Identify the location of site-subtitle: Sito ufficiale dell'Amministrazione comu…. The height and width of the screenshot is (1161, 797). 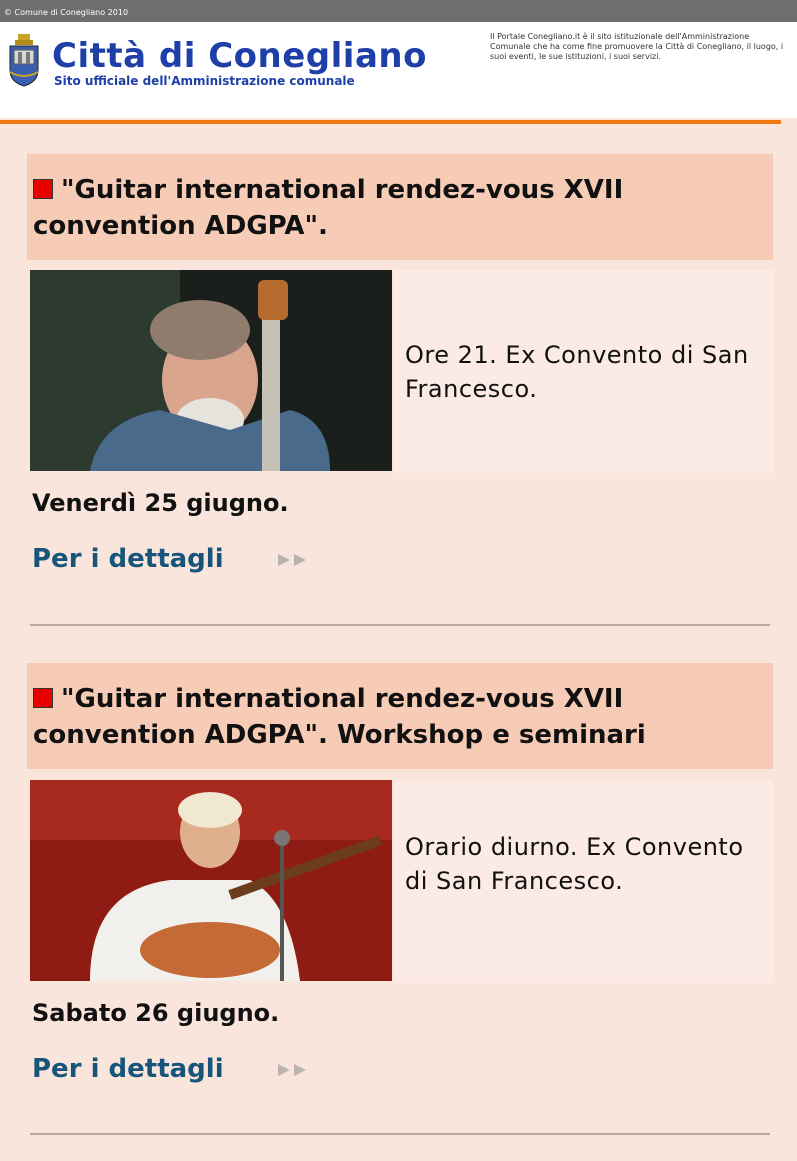
(204, 81).